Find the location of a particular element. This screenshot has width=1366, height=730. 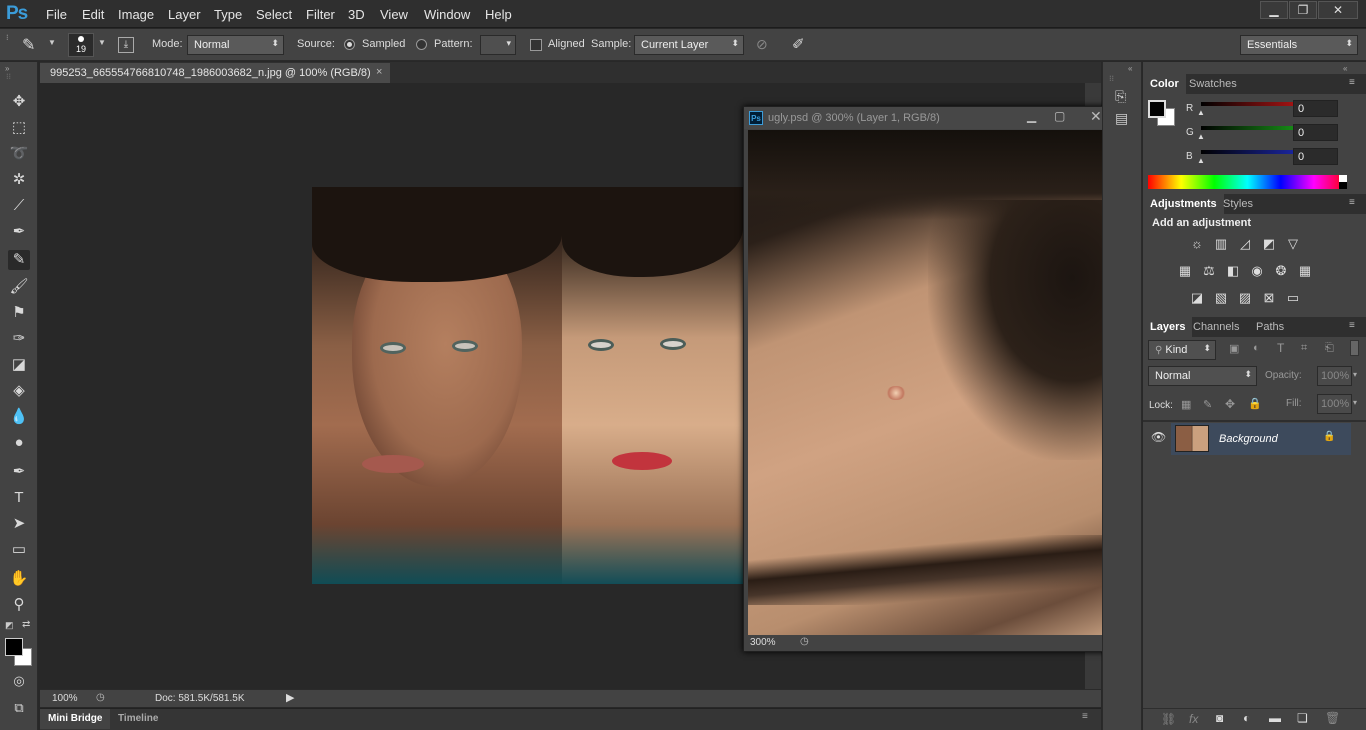

float-maximize-icon: ▢ is located at coordinates (1059, 116).